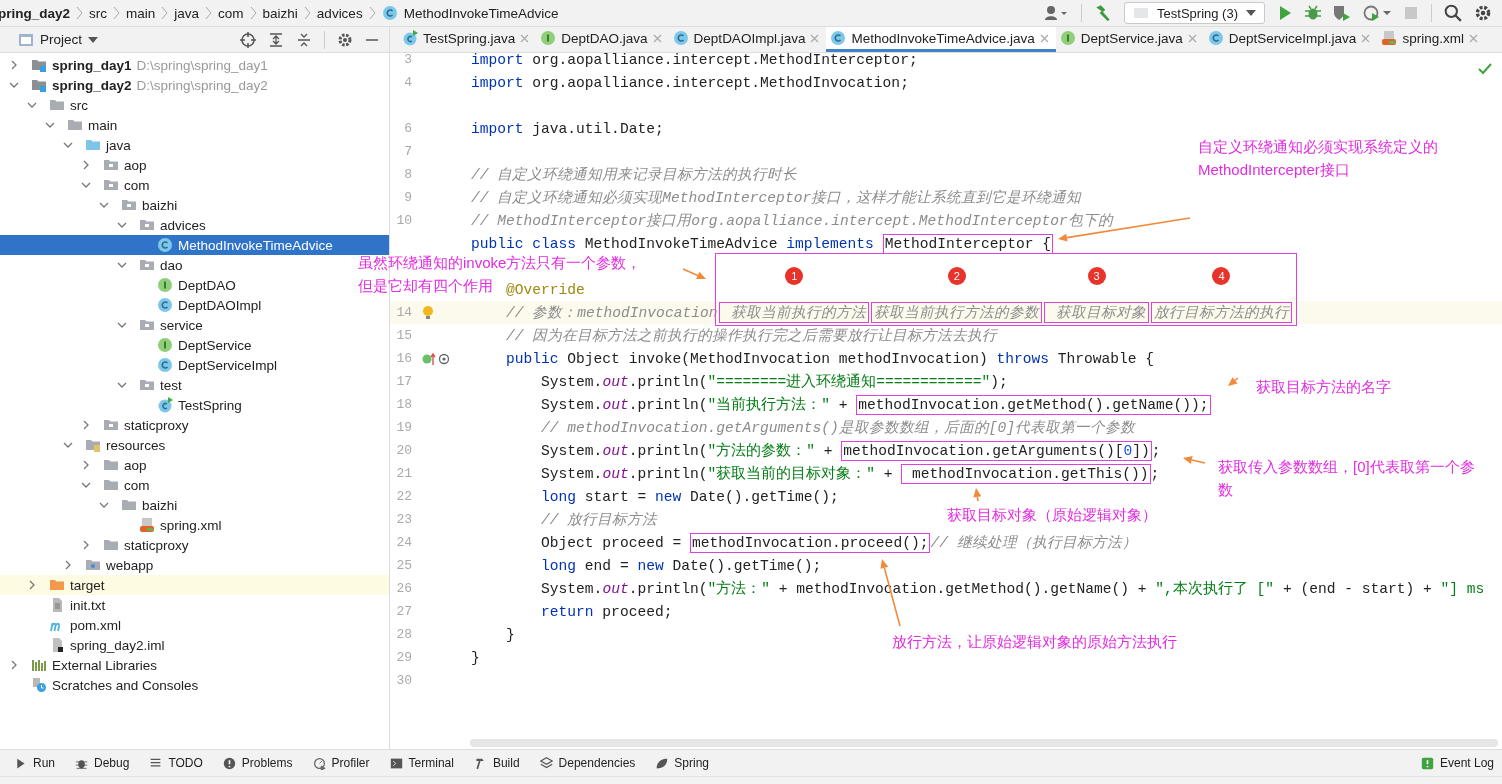 The height and width of the screenshot is (784, 1502). I want to click on editor-tab: DeptService.java, so click(1129, 39).